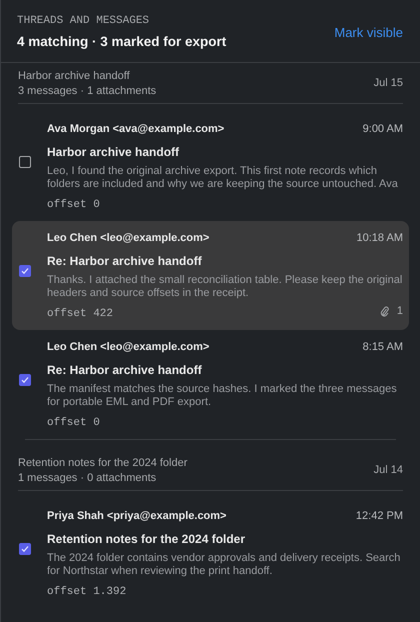  What do you see at coordinates (379, 238) in the screenshot?
I see `message-time: 10:18 AM` at bounding box center [379, 238].